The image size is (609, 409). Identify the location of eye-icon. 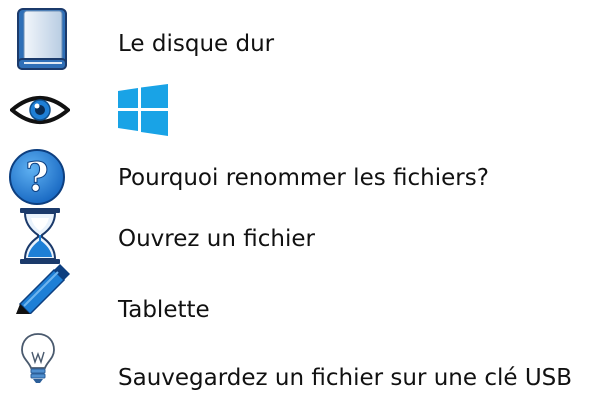
(40, 110).